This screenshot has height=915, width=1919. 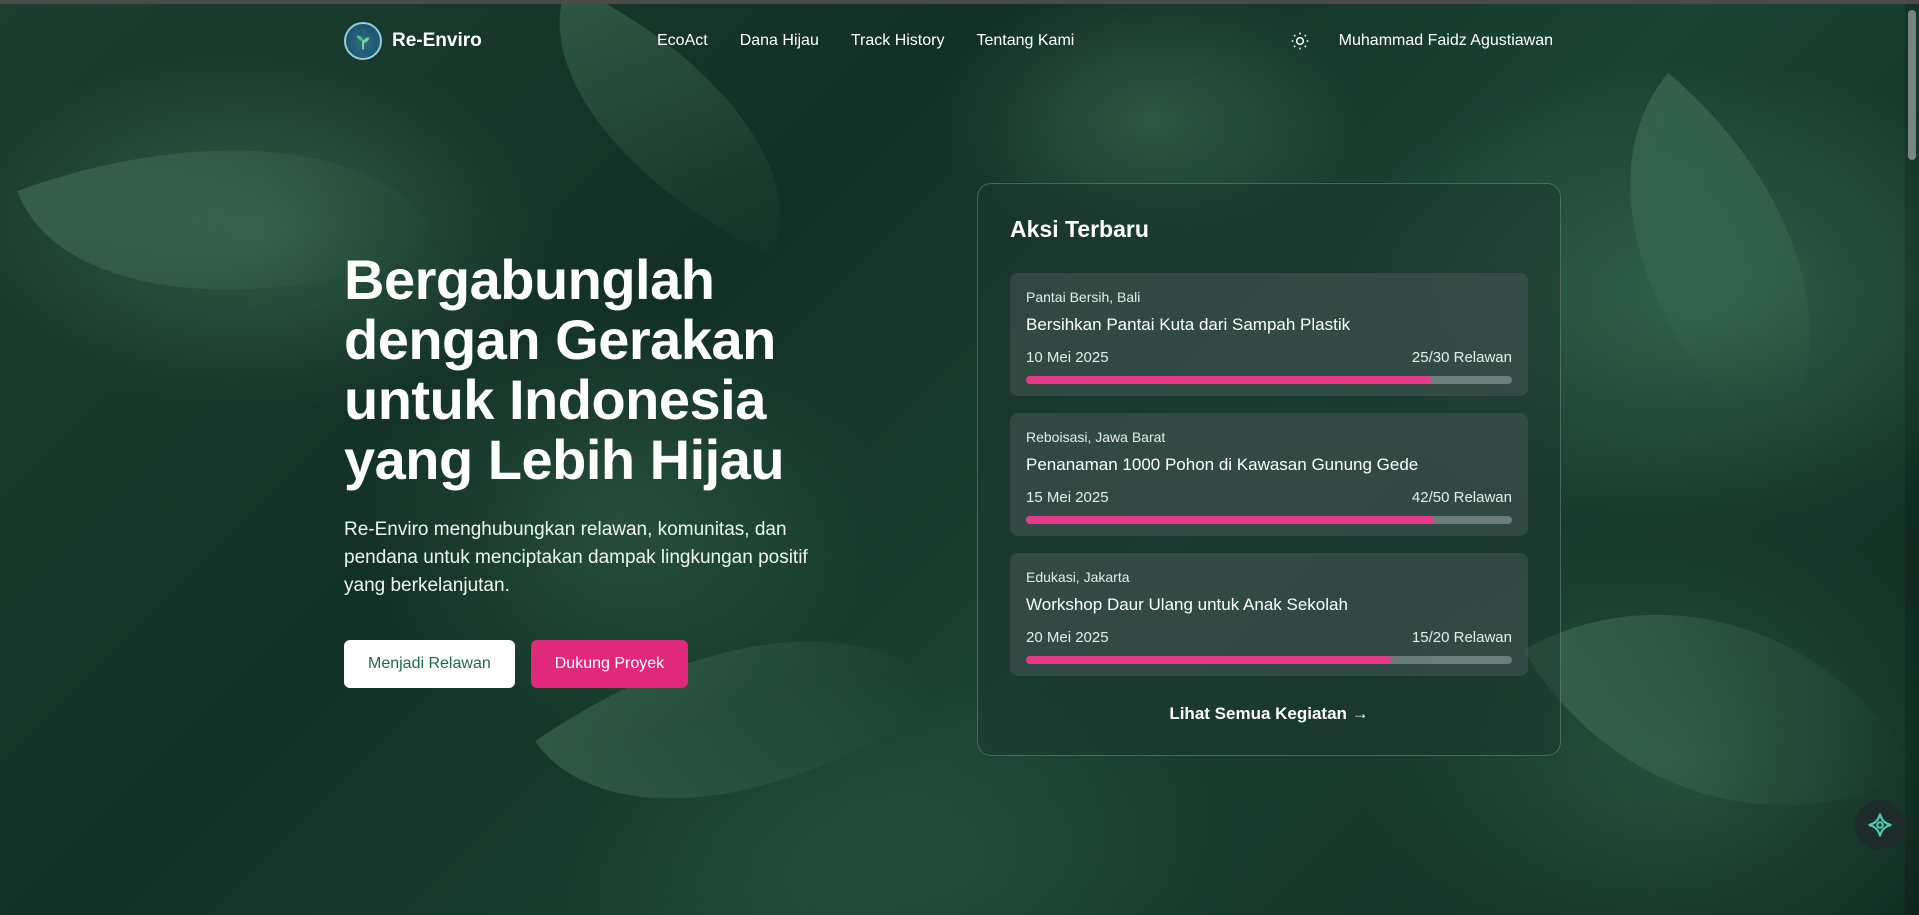 What do you see at coordinates (1025, 41) in the screenshot?
I see `nav-item-tentang-kami: Tentang Kami` at bounding box center [1025, 41].